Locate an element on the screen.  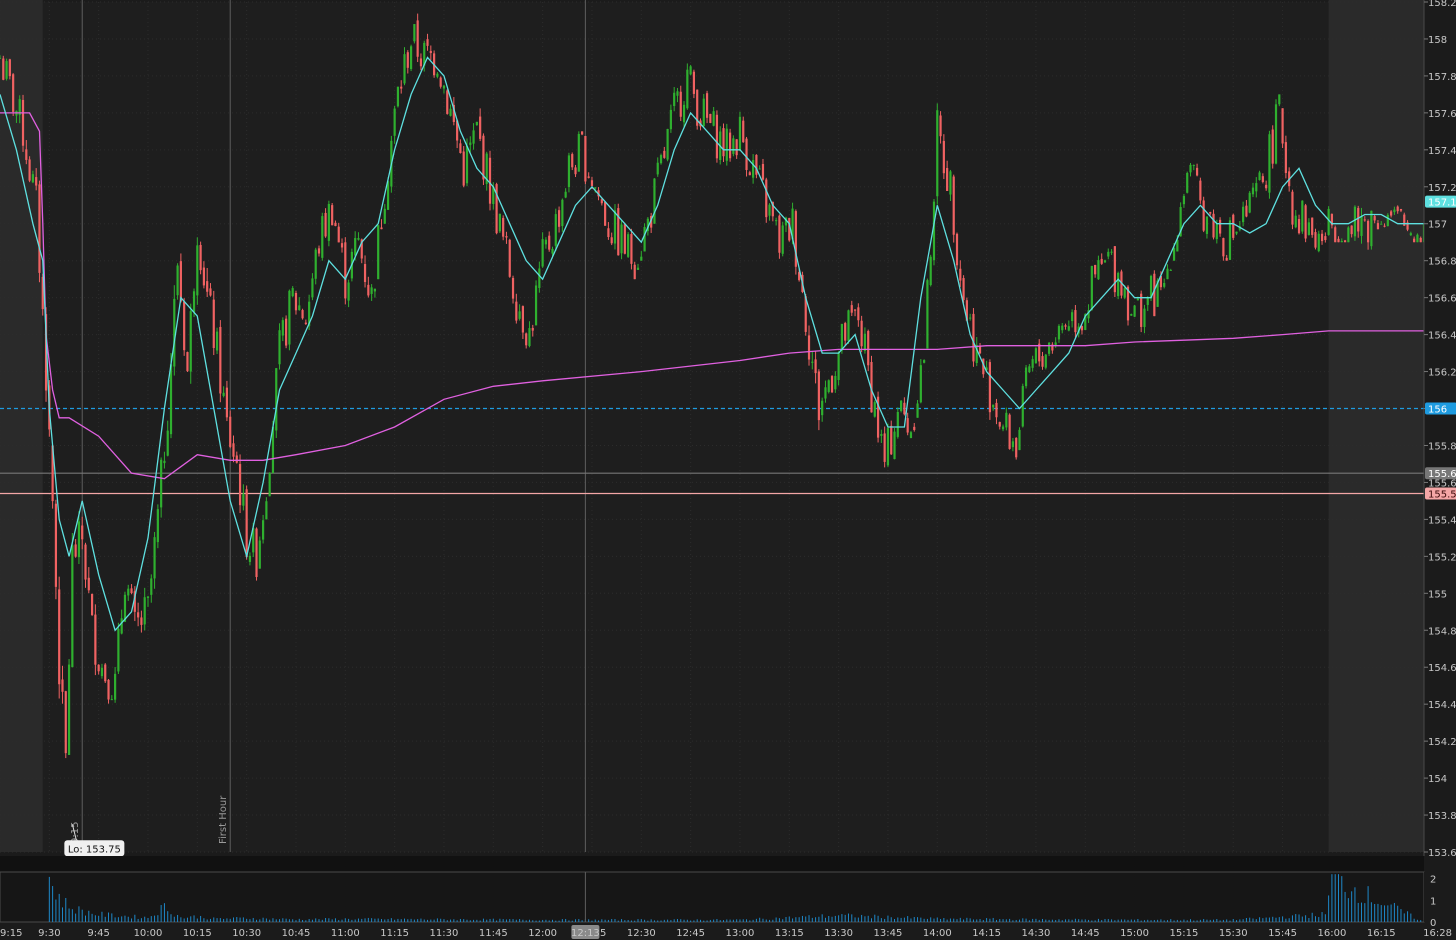
price-tick-label: 155.8 is located at coordinates (1442, 446).